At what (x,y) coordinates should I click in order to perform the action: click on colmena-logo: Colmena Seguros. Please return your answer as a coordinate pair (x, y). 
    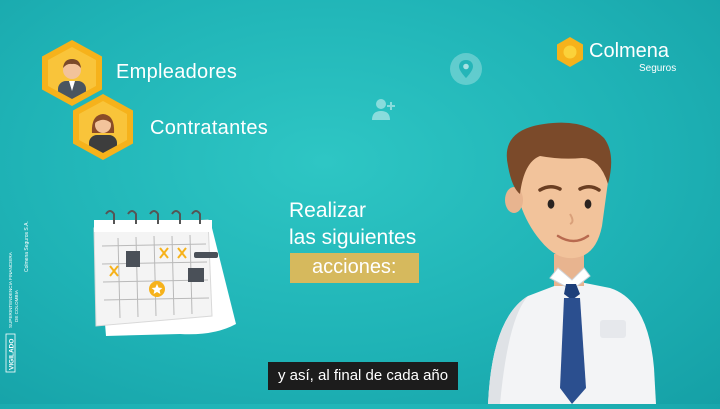
    Looking at the image, I should click on (625, 58).